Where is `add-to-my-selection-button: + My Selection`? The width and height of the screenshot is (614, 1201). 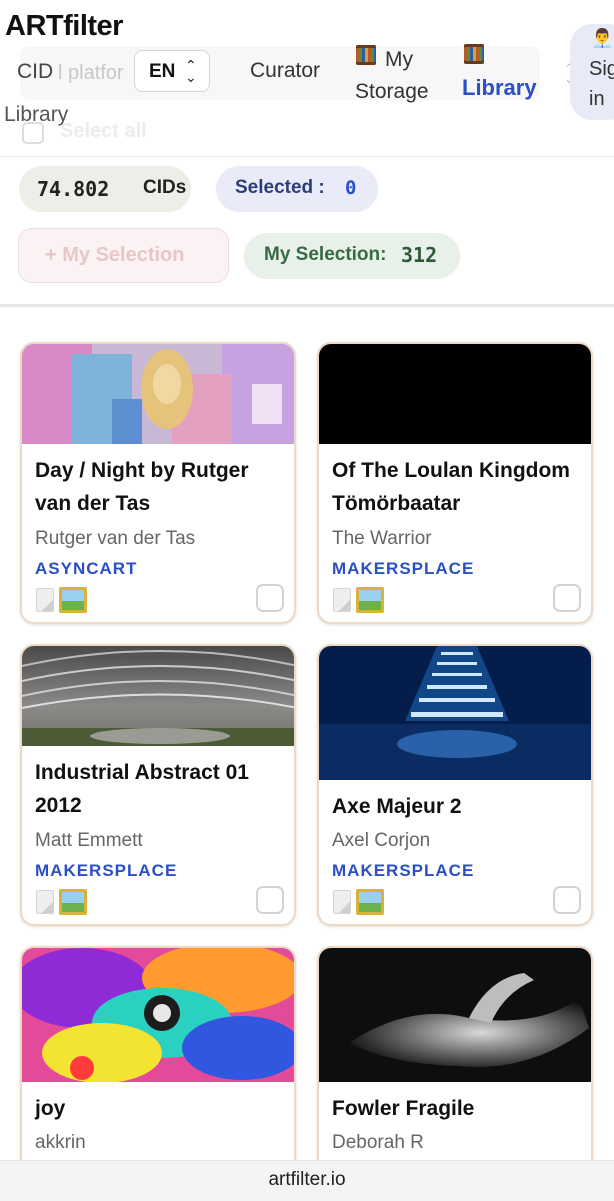 add-to-my-selection-button: + My Selection is located at coordinates (123, 255).